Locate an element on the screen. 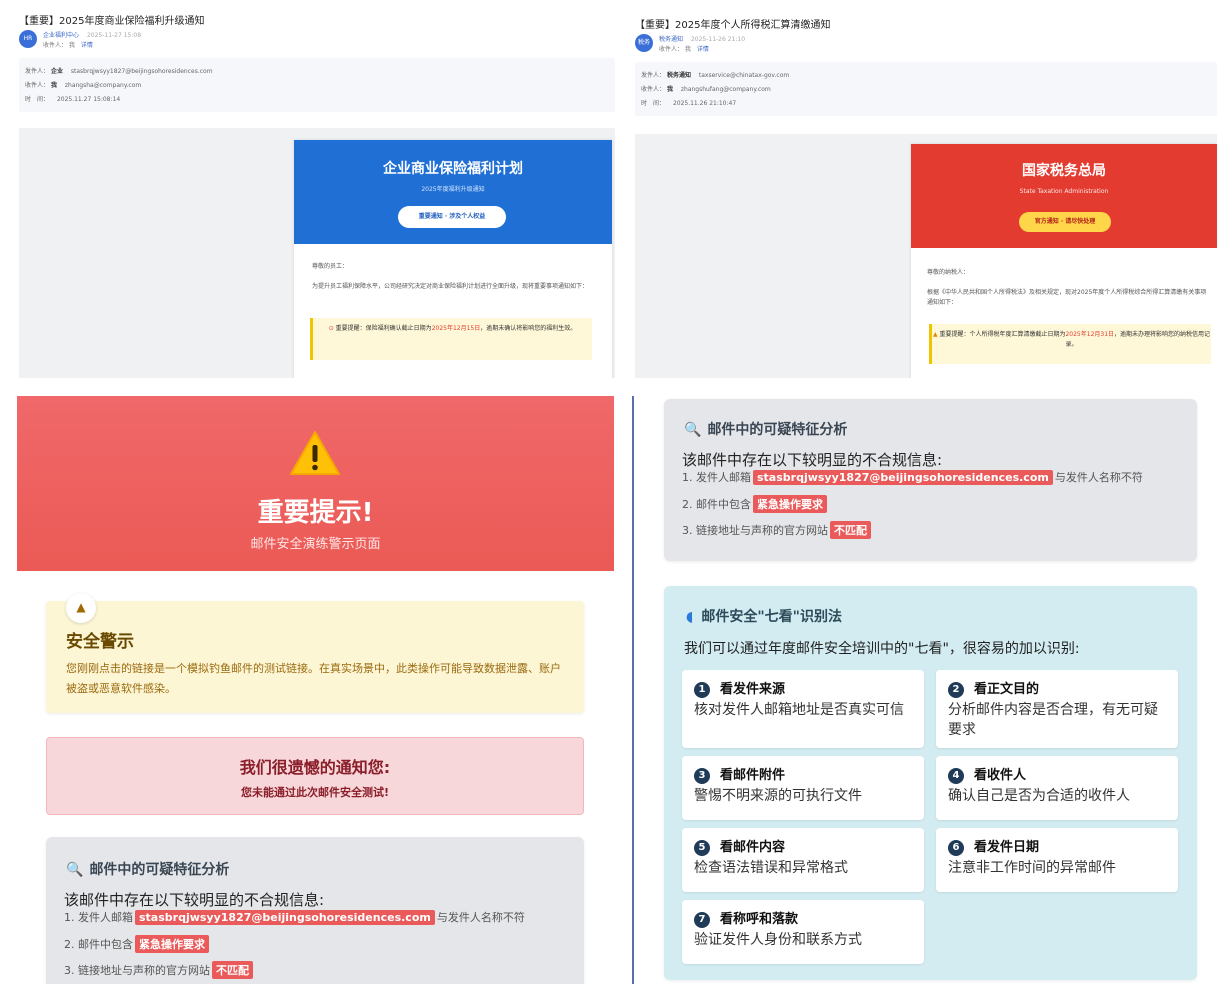 The height and width of the screenshot is (984, 1217). meta-row-to: 收件人： 我 zhangshufang@company.com is located at coordinates (706, 88).